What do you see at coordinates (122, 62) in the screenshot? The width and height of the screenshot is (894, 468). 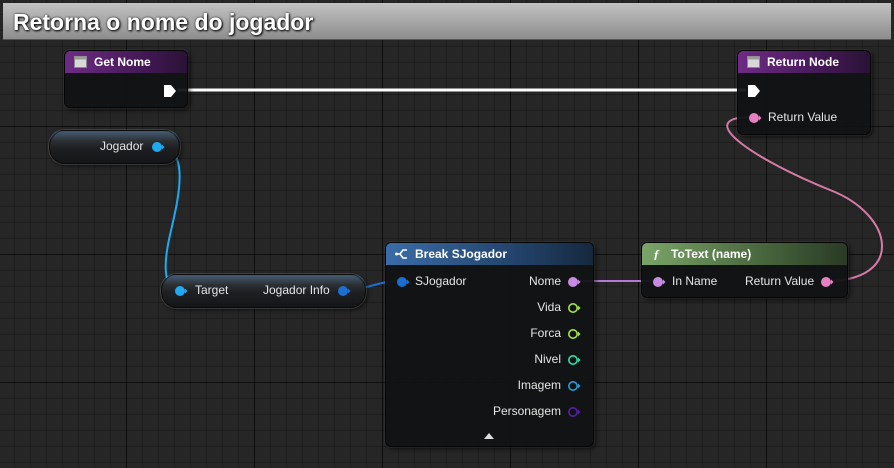 I see `get-nome-title: Get Nome` at bounding box center [122, 62].